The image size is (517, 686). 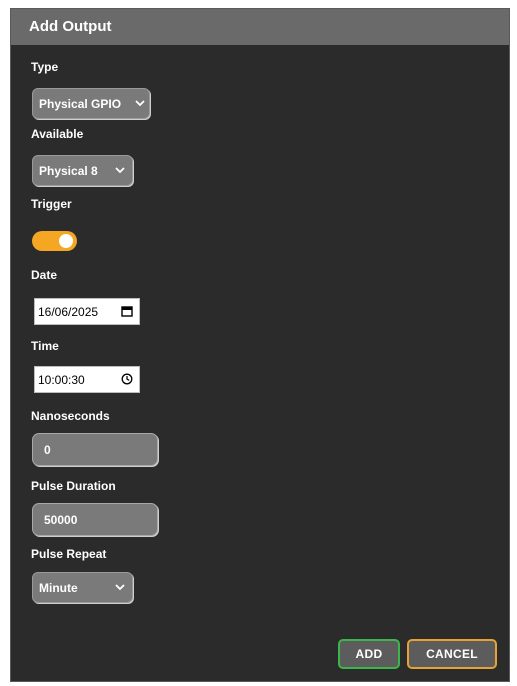 I want to click on toggle-knob, so click(x=66, y=241).